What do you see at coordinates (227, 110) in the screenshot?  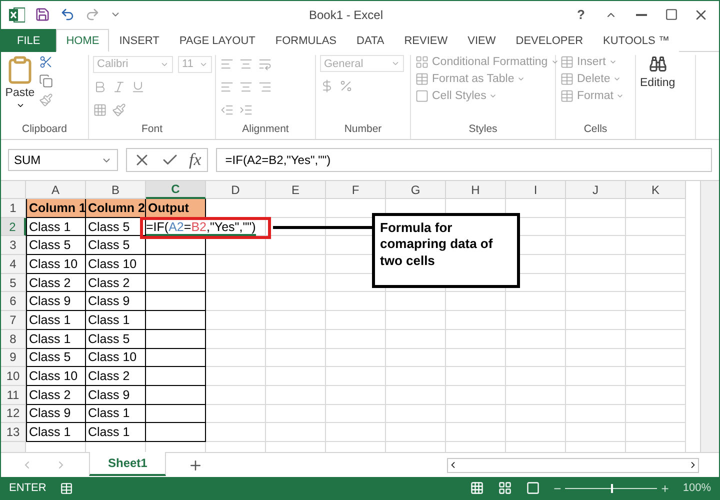 I see `indent-decrease-icon` at bounding box center [227, 110].